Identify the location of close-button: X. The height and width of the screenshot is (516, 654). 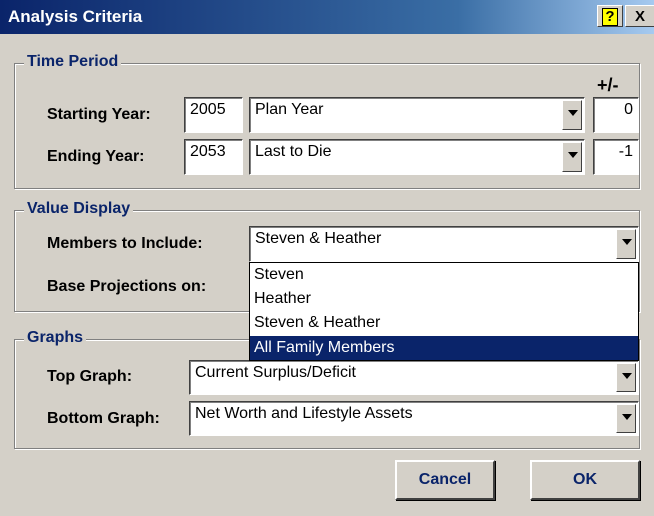
(639, 16).